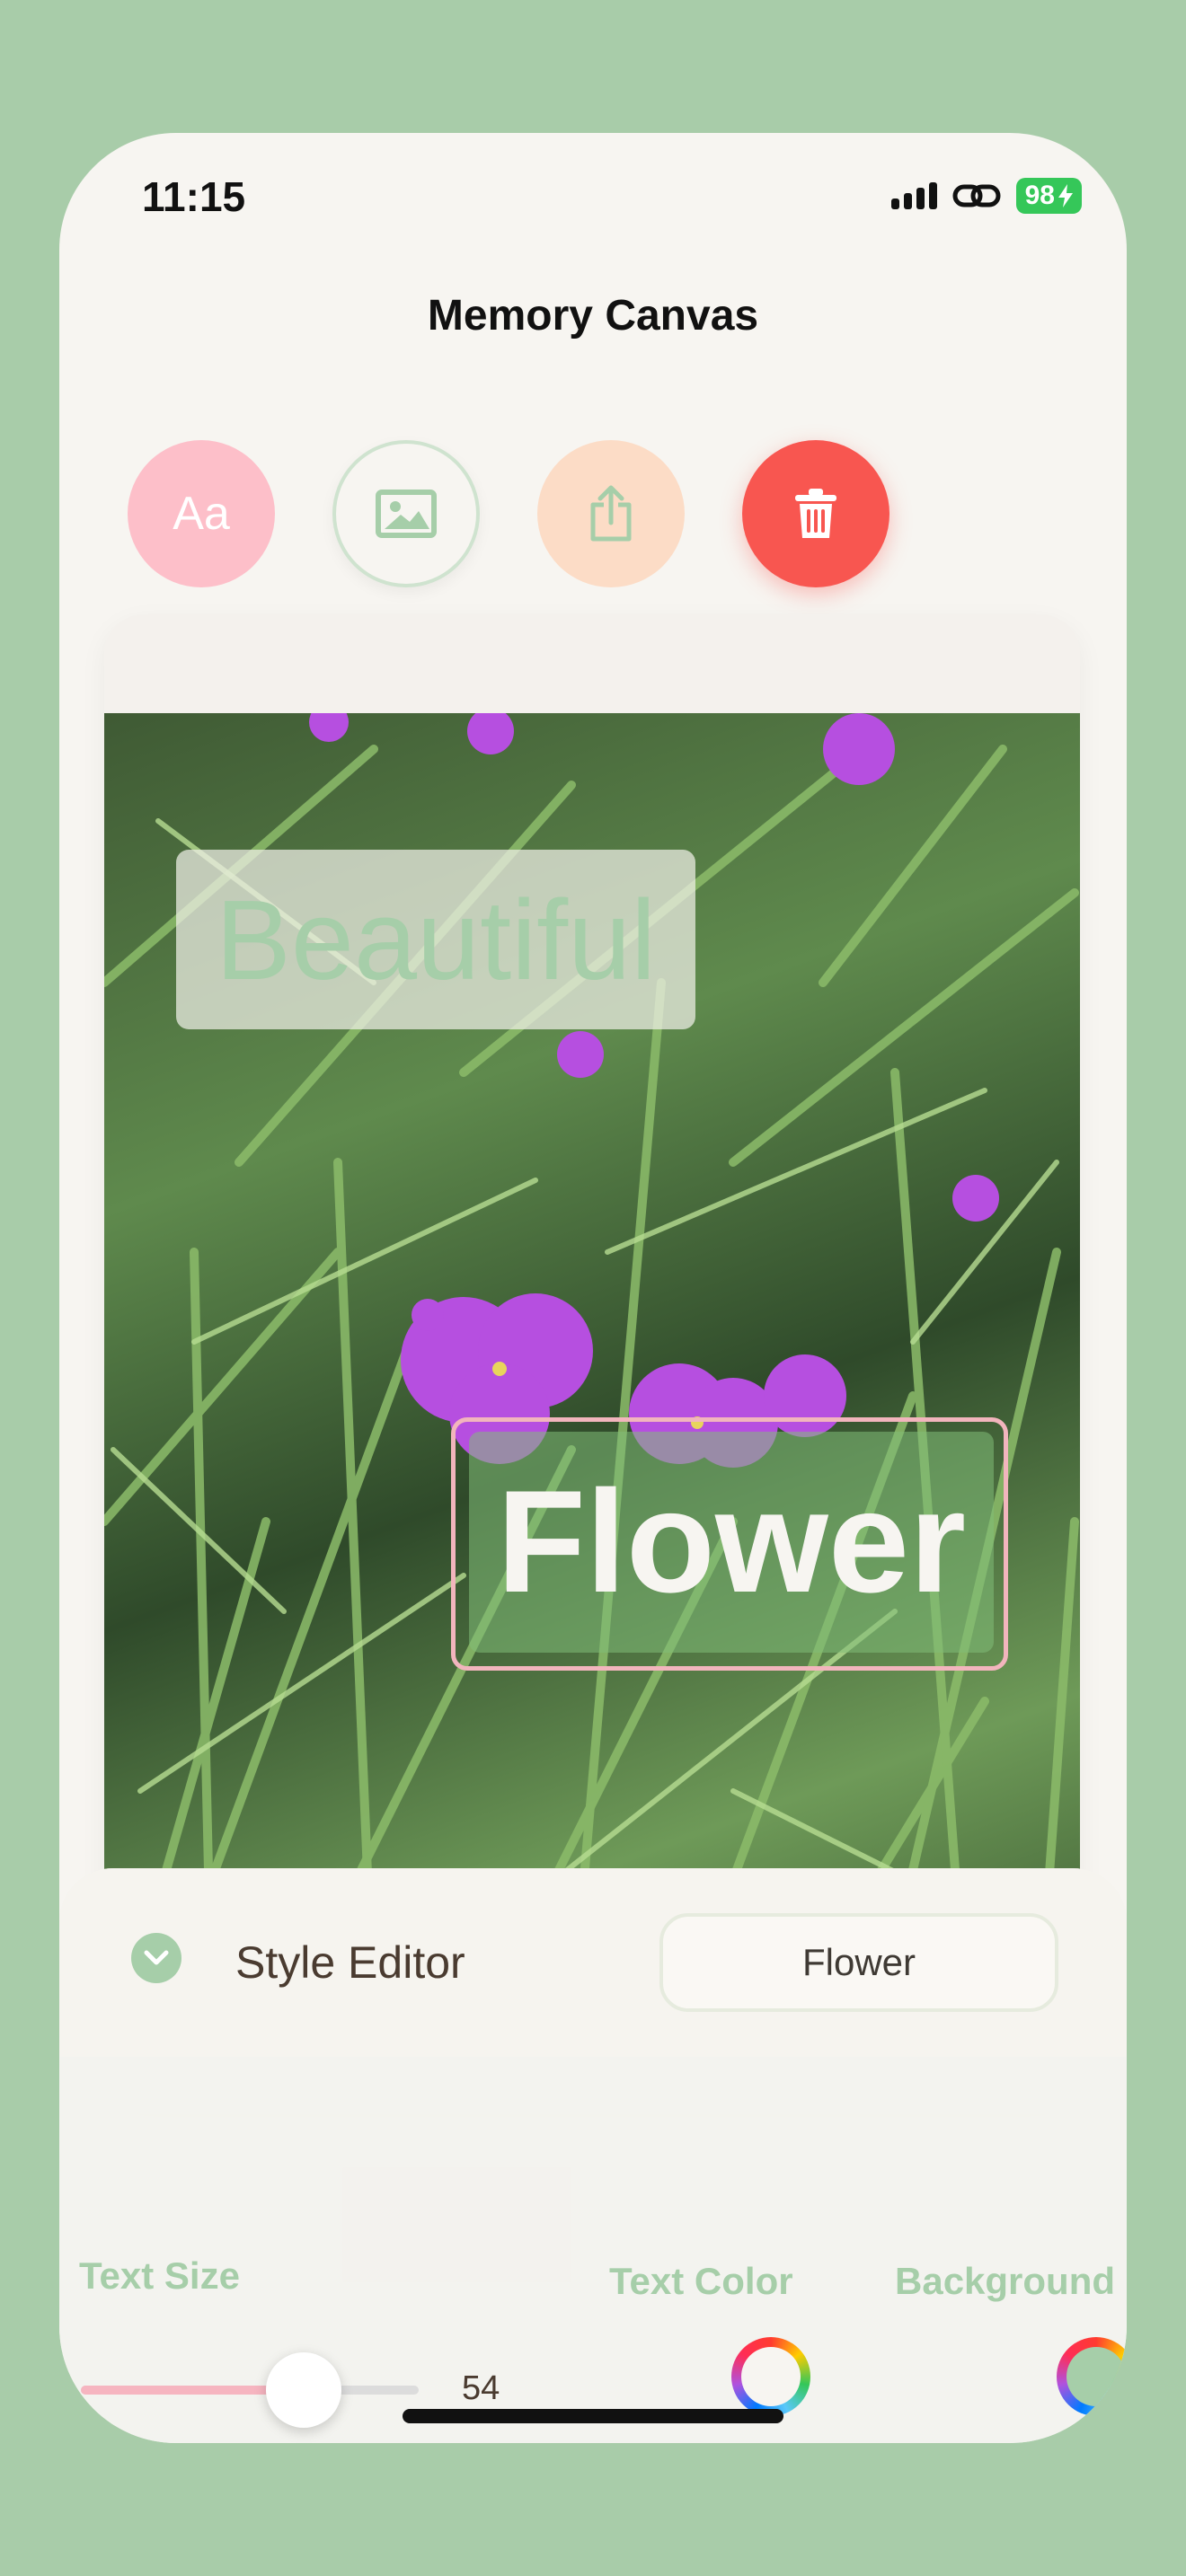 The image size is (1186, 2576). I want to click on delete-button, so click(816, 513).